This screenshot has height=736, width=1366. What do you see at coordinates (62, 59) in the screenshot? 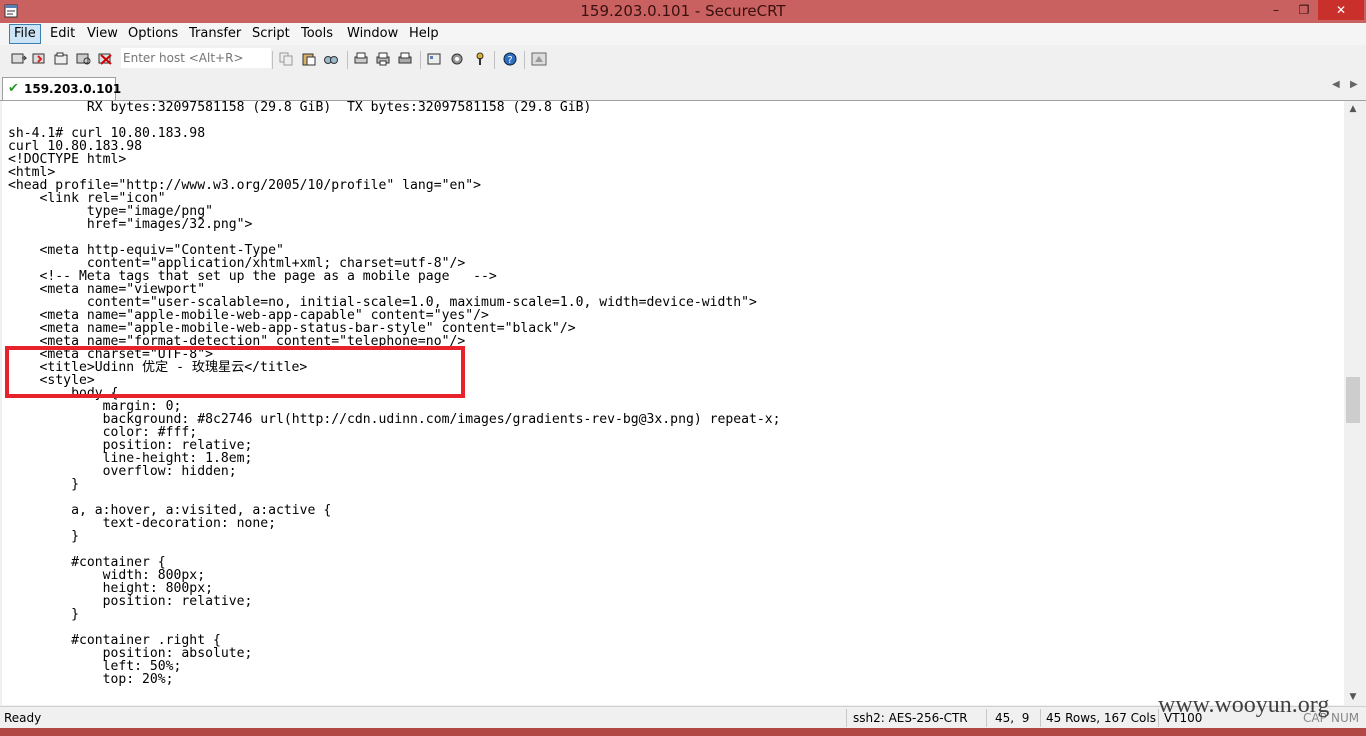
I see `connect-in-tab-icon` at bounding box center [62, 59].